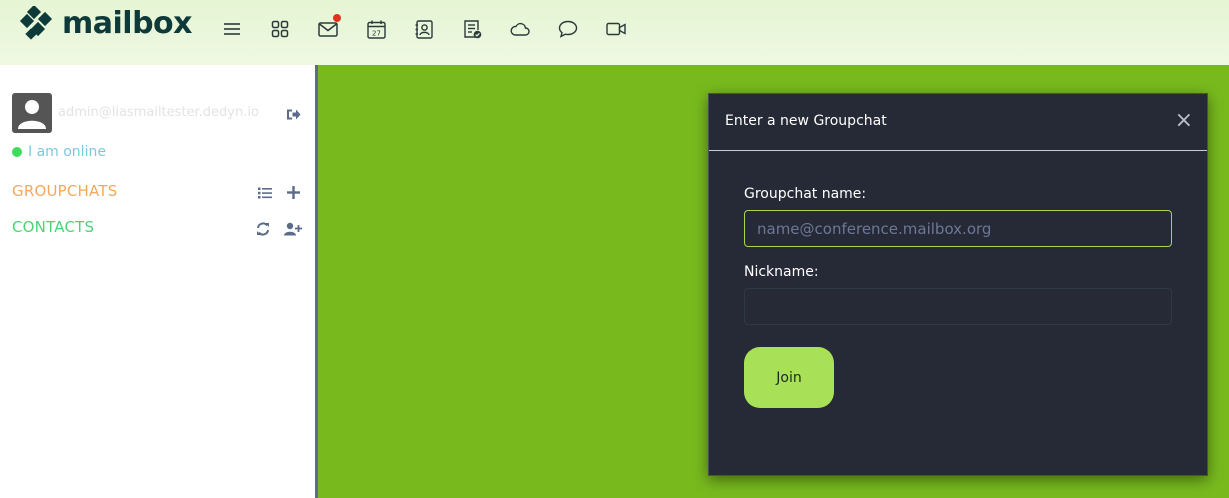 Image resolution: width=1229 pixels, height=498 pixels. Describe the element at coordinates (280, 29) in the screenshot. I see `apps-grid-icon` at that location.